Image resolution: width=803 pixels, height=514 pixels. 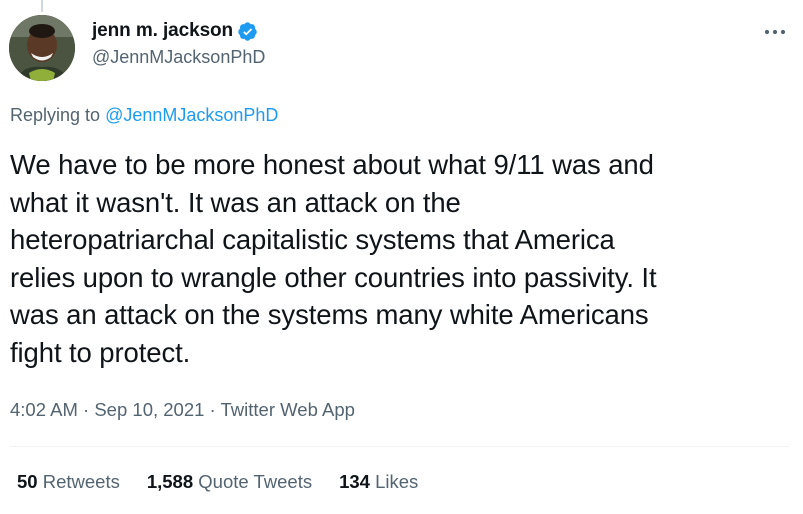 I want to click on author-handle: @JennMJacksonPhD, so click(x=178, y=57).